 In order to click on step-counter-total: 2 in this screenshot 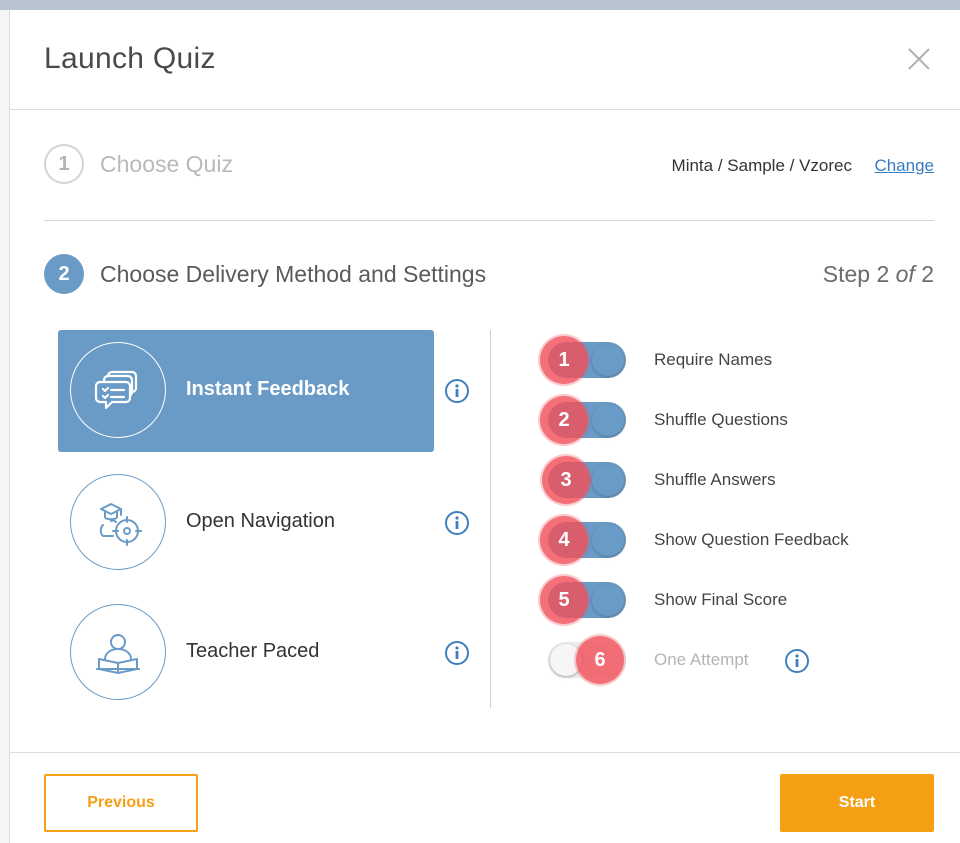, I will do `click(927, 274)`.